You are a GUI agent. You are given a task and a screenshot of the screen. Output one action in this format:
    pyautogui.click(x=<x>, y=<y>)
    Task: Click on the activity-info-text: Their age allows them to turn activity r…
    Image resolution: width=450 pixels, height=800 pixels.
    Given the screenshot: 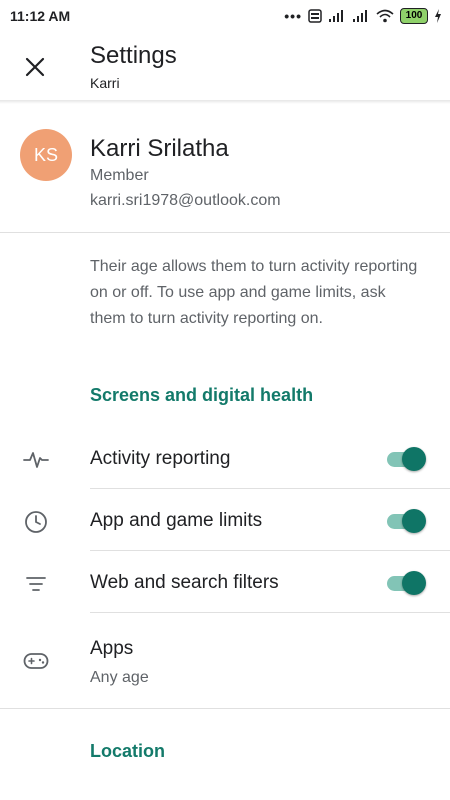 What is the action you would take?
    pyautogui.click(x=254, y=292)
    